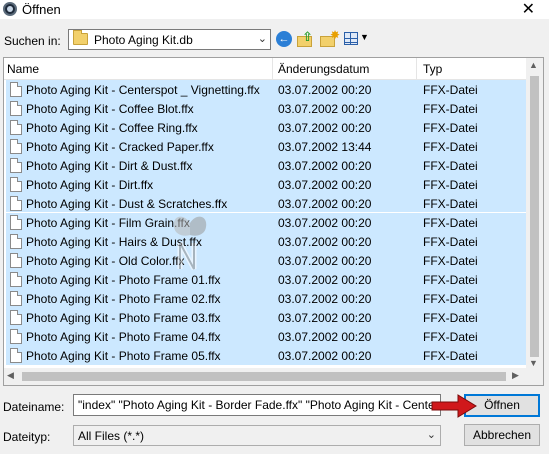 The height and width of the screenshot is (454, 549). Describe the element at coordinates (105, 261) in the screenshot. I see `file-name: Photo Aging Kit - Old Color.ffx` at that location.